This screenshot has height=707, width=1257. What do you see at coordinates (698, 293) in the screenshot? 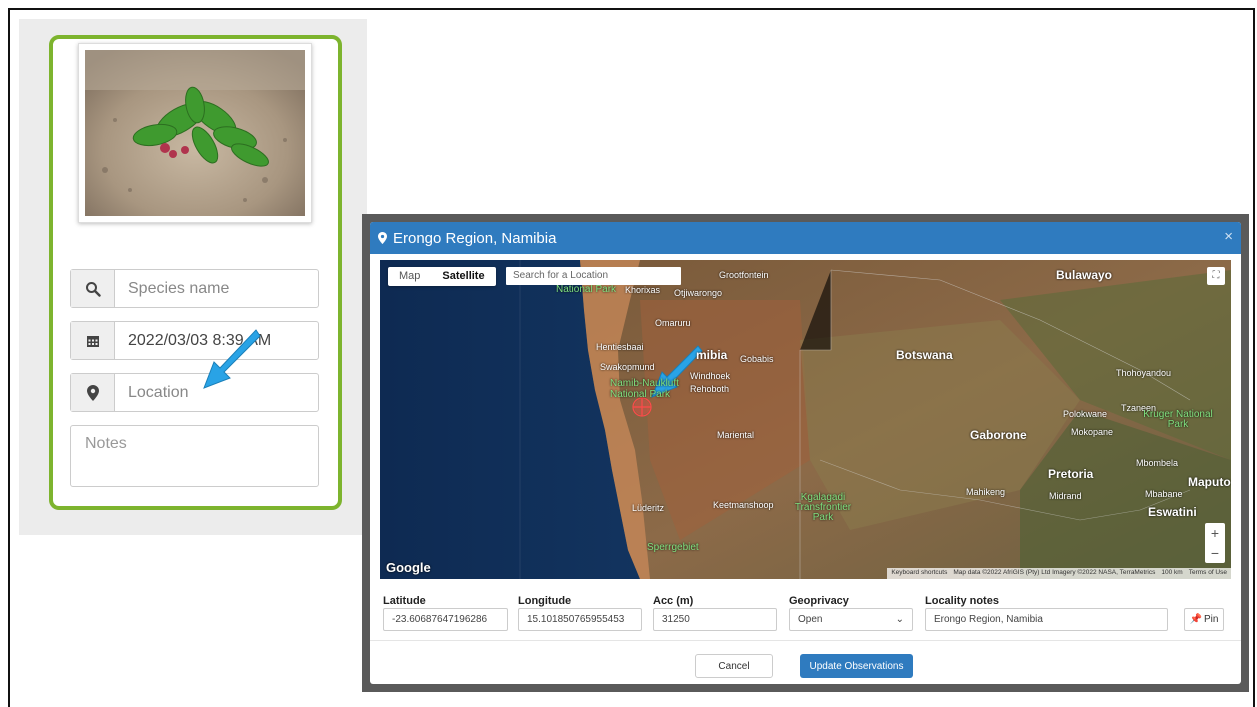
I see `map-label: Otjiwarongo` at bounding box center [698, 293].